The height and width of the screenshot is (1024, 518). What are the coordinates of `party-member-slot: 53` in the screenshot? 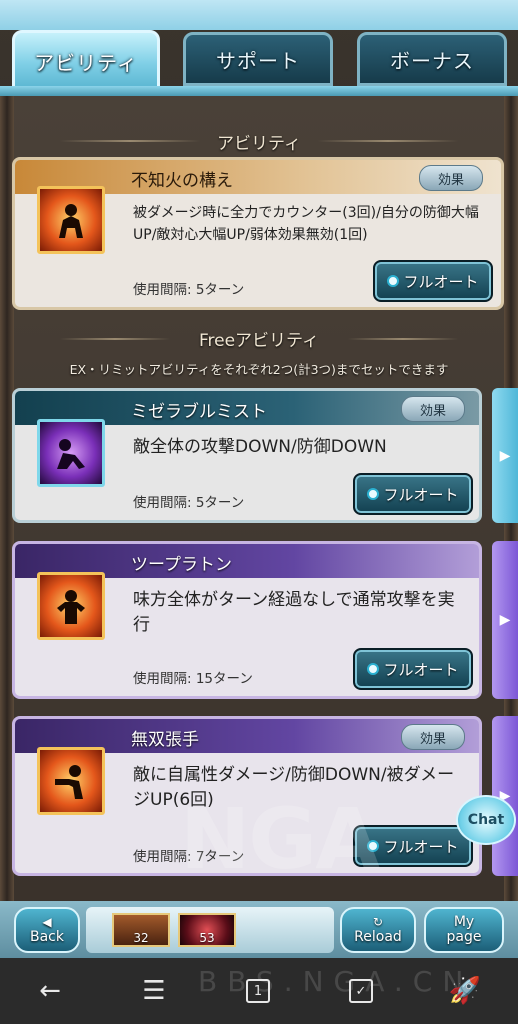 It's located at (207, 930).